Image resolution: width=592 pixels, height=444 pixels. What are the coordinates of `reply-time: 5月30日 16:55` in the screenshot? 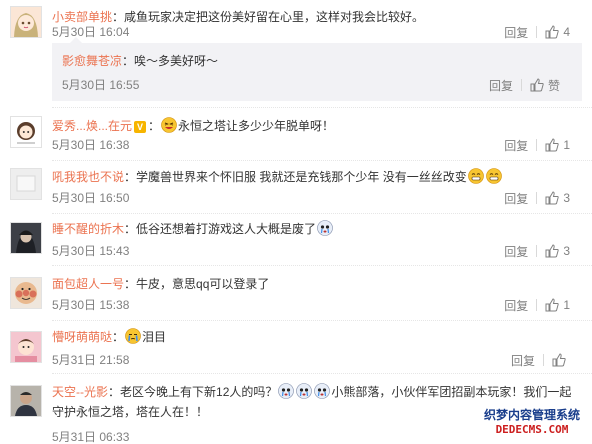 It's located at (101, 85).